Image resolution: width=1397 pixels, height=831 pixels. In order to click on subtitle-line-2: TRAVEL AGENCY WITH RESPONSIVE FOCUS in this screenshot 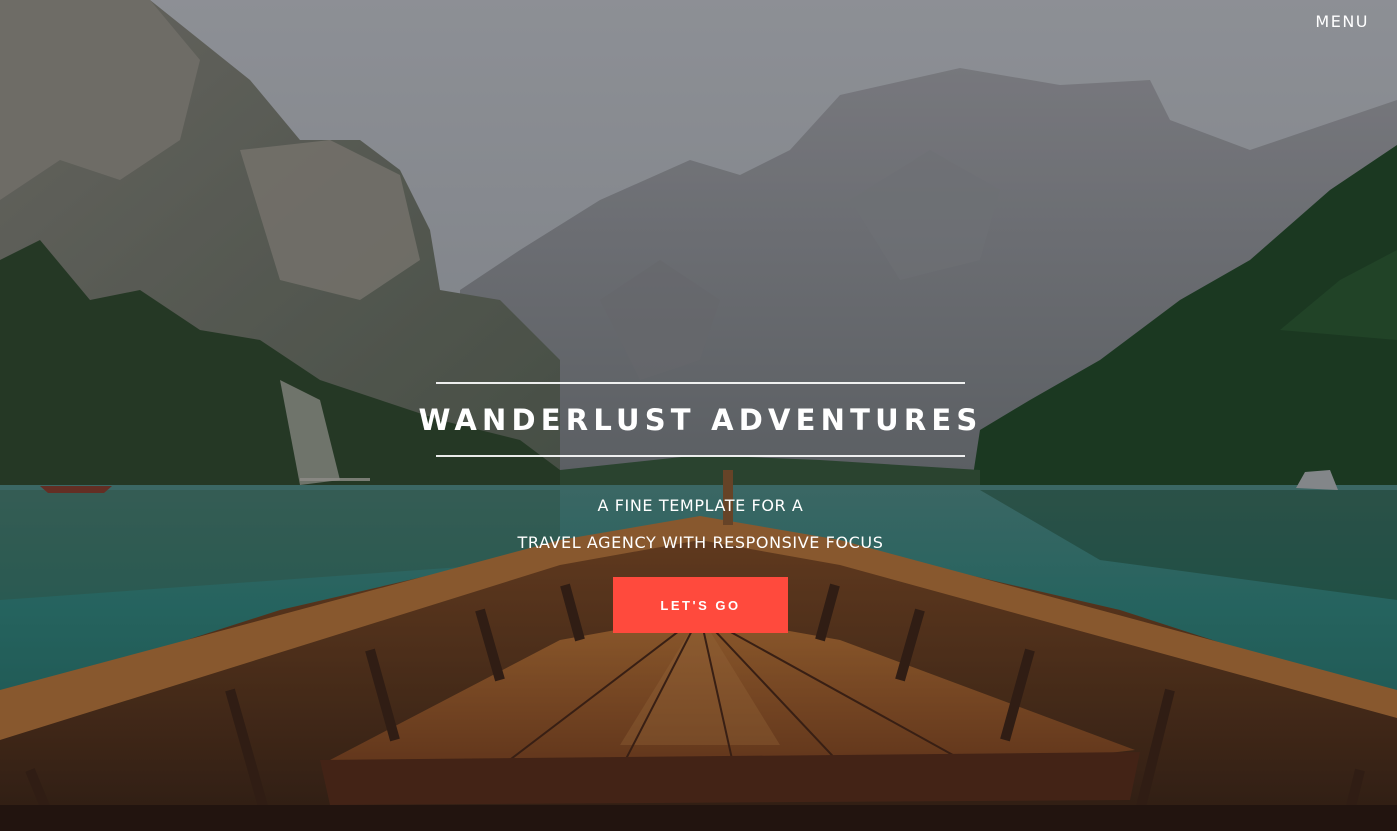, I will do `click(700, 542)`.